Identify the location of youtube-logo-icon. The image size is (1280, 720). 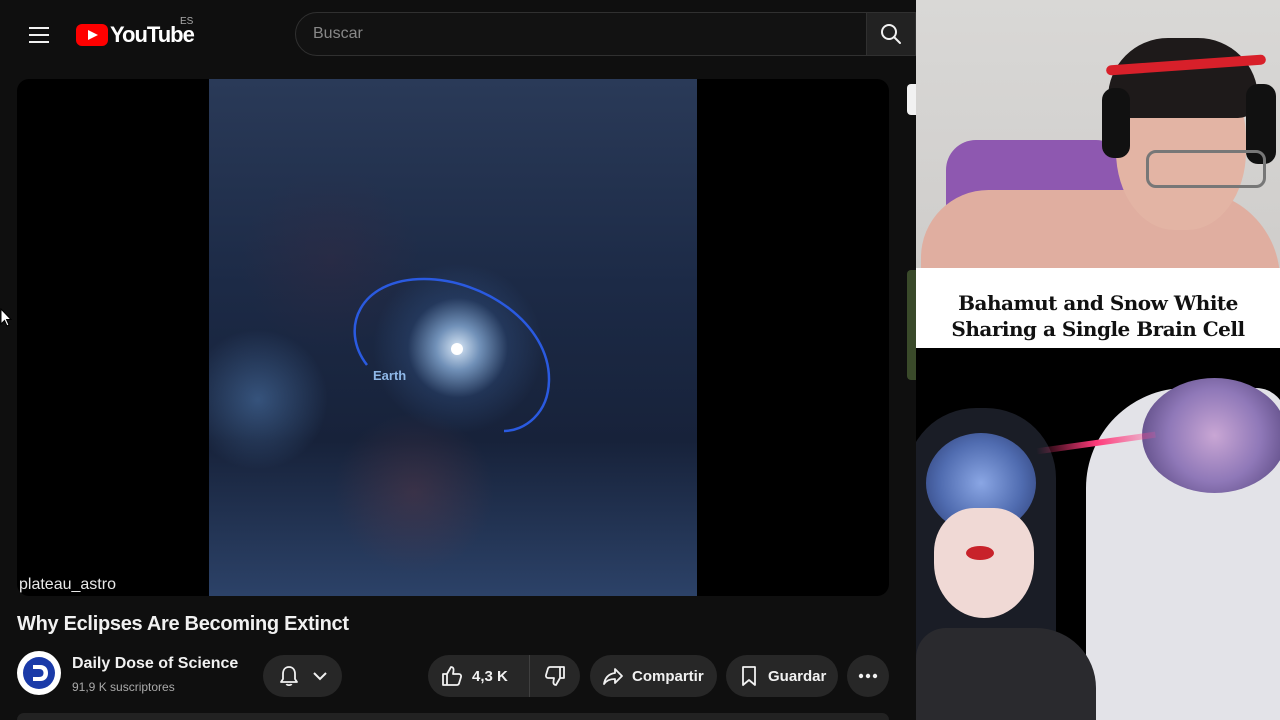
(92, 35).